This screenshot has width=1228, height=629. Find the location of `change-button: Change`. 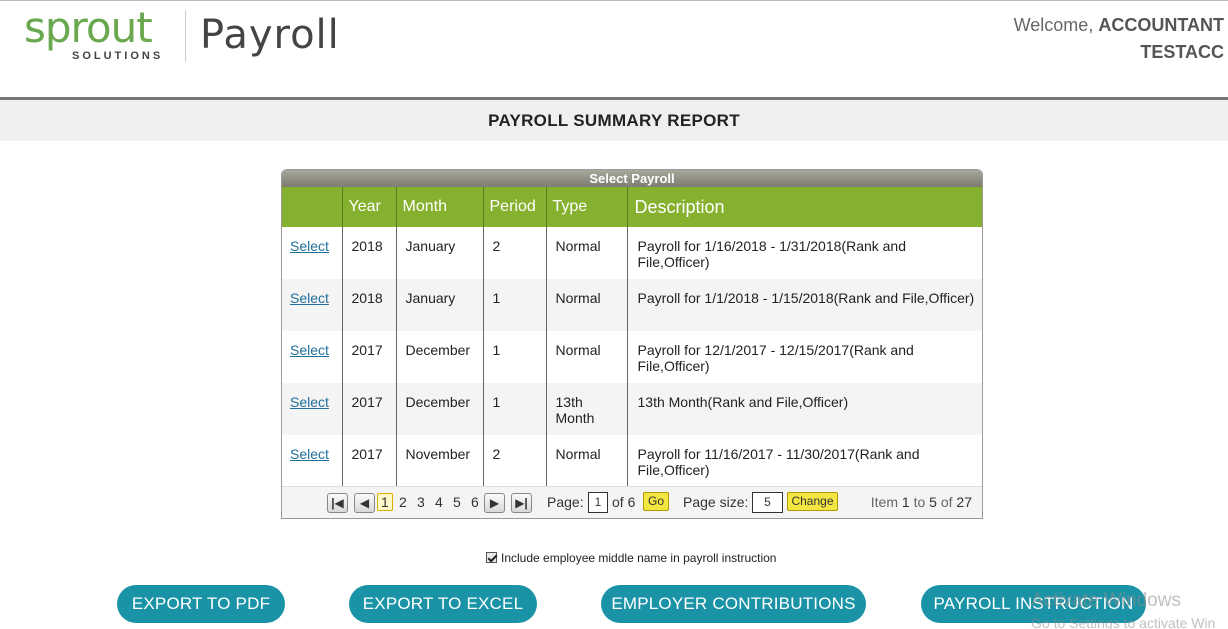

change-button: Change is located at coordinates (812, 501).